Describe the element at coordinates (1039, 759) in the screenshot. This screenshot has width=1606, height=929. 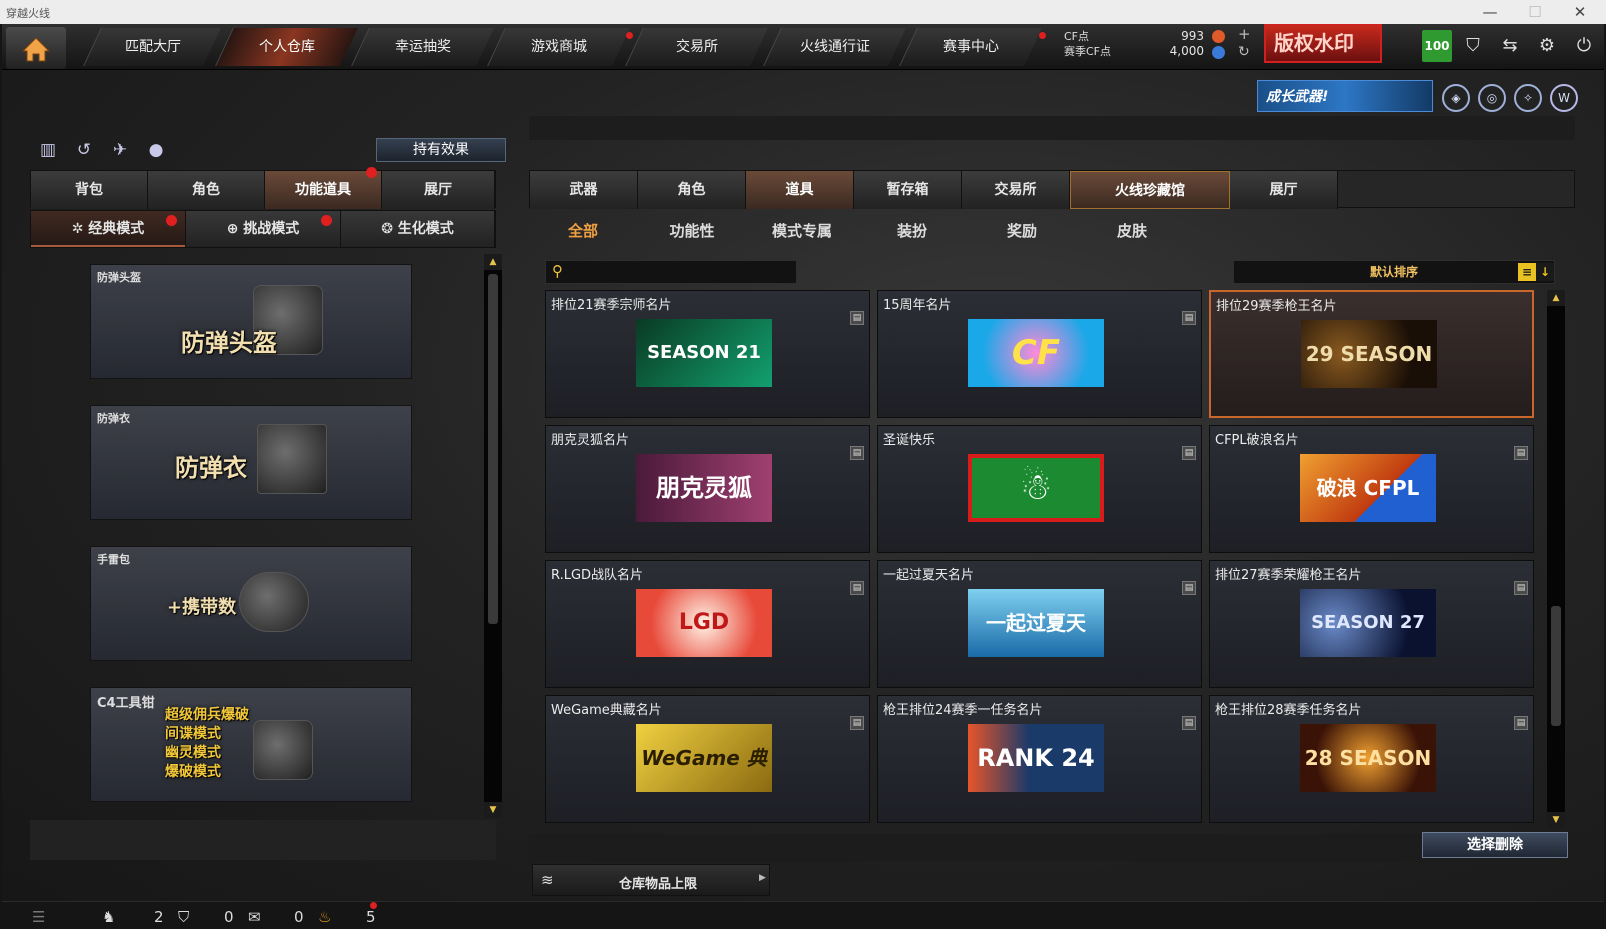
I see `collection-card: 枪王排位24赛季一任务名片 ▤ RANK 24` at that location.